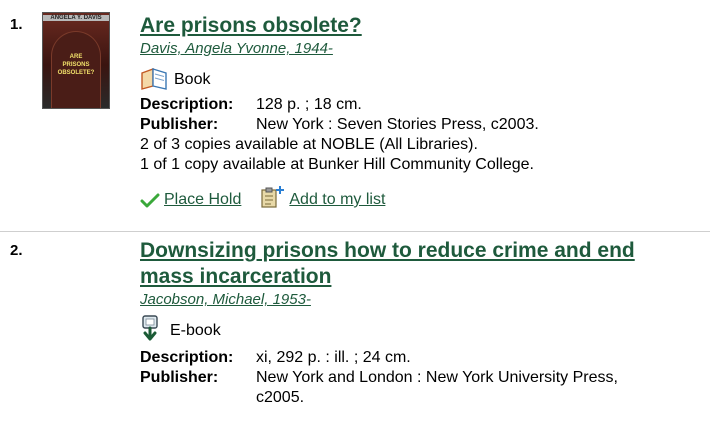 The width and height of the screenshot is (710, 421). Describe the element at coordinates (337, 200) in the screenshot. I see `add-to-list-link: Add to my list` at that location.